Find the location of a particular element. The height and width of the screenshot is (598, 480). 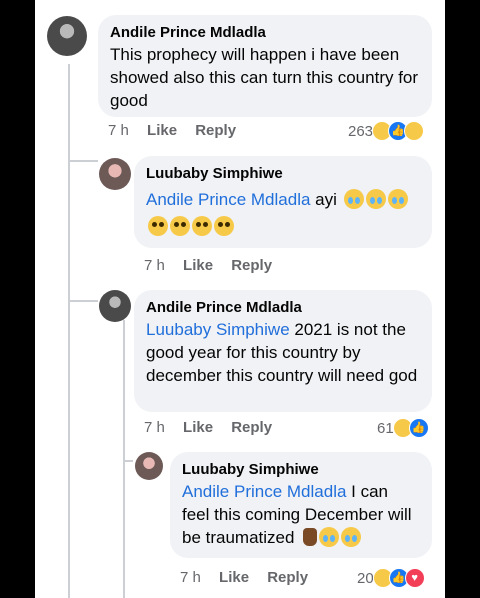

reaction-count: 20 is located at coordinates (365, 578).